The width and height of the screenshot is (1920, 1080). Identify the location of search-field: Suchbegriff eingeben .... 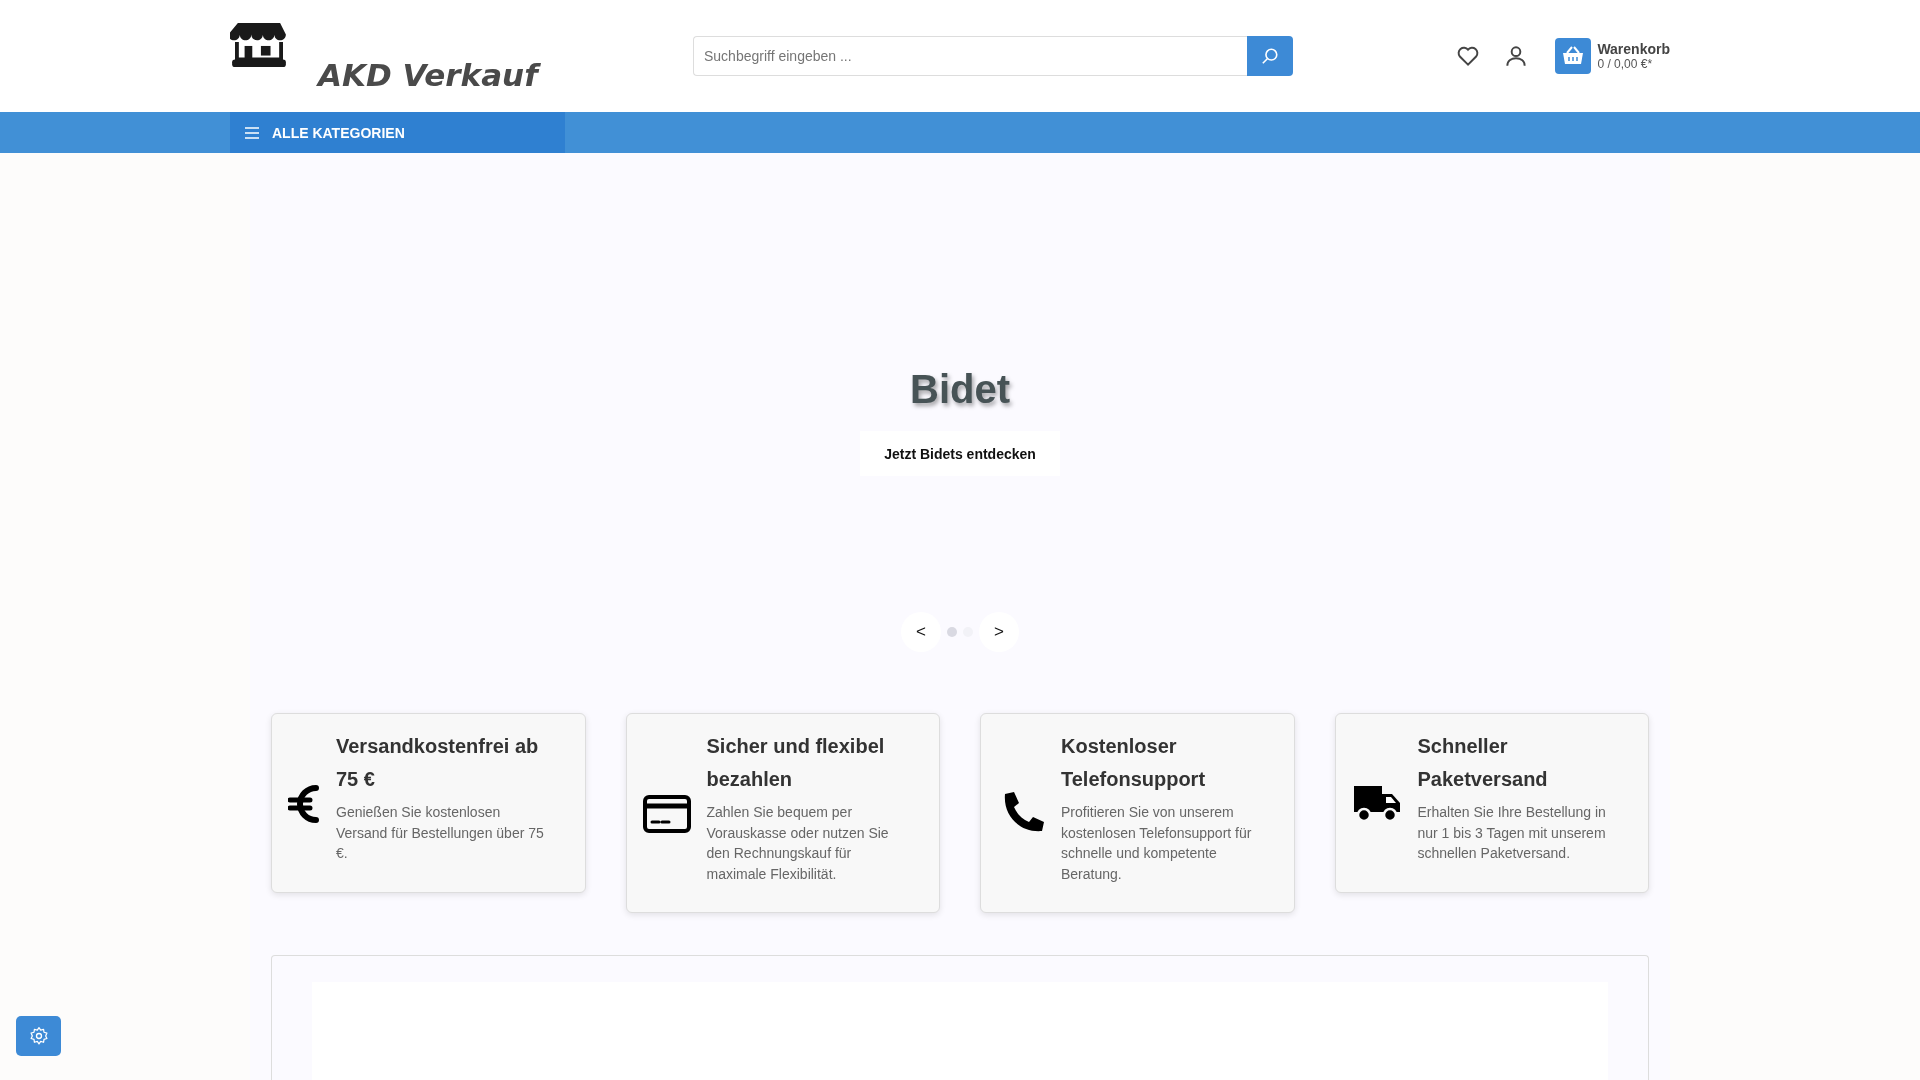
(970, 56).